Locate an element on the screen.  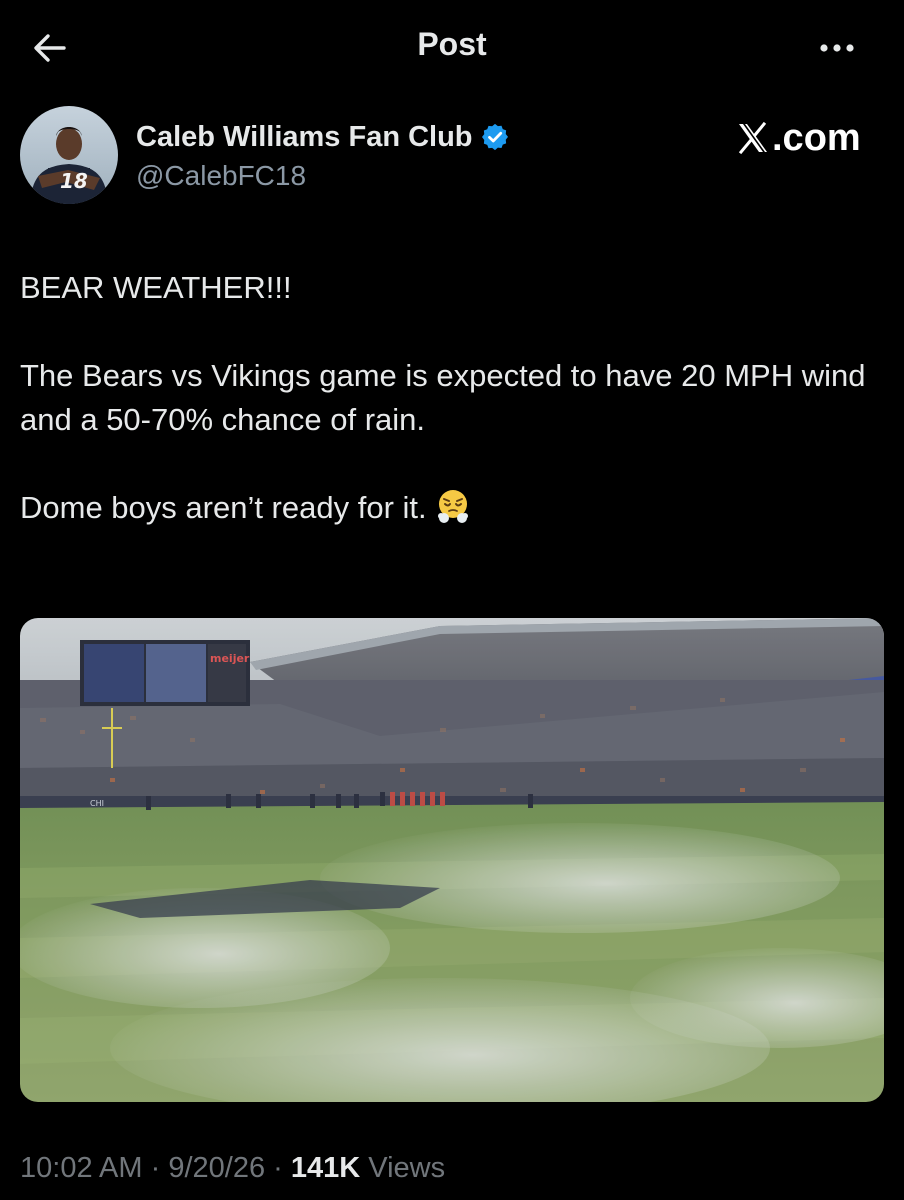
verified-badge-icon is located at coordinates (494, 137).